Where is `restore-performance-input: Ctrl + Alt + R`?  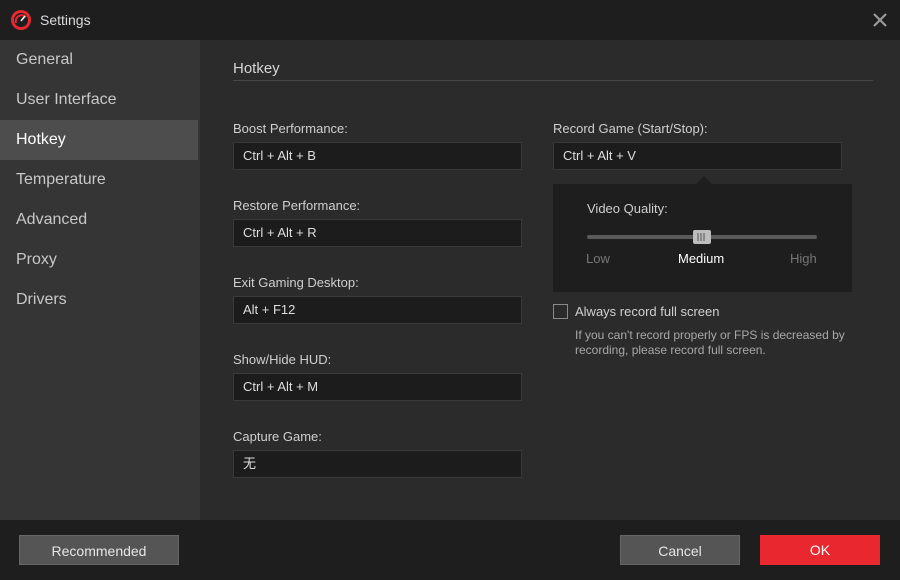 restore-performance-input: Ctrl + Alt + R is located at coordinates (377, 233).